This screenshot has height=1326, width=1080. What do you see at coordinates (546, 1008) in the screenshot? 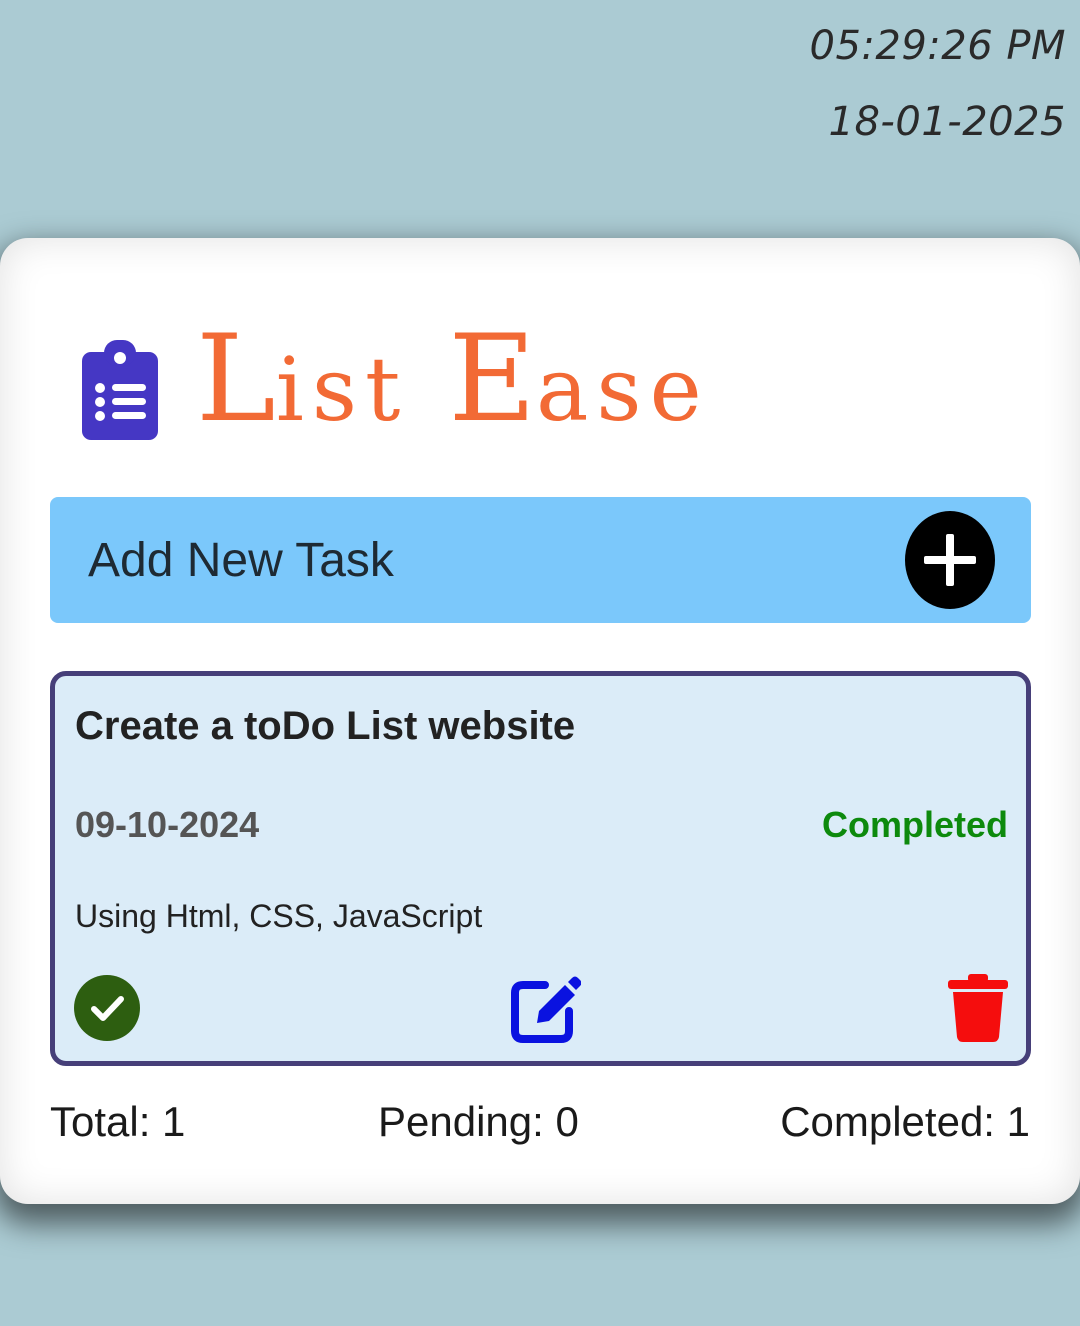
I see `edit-task-icon` at bounding box center [546, 1008].